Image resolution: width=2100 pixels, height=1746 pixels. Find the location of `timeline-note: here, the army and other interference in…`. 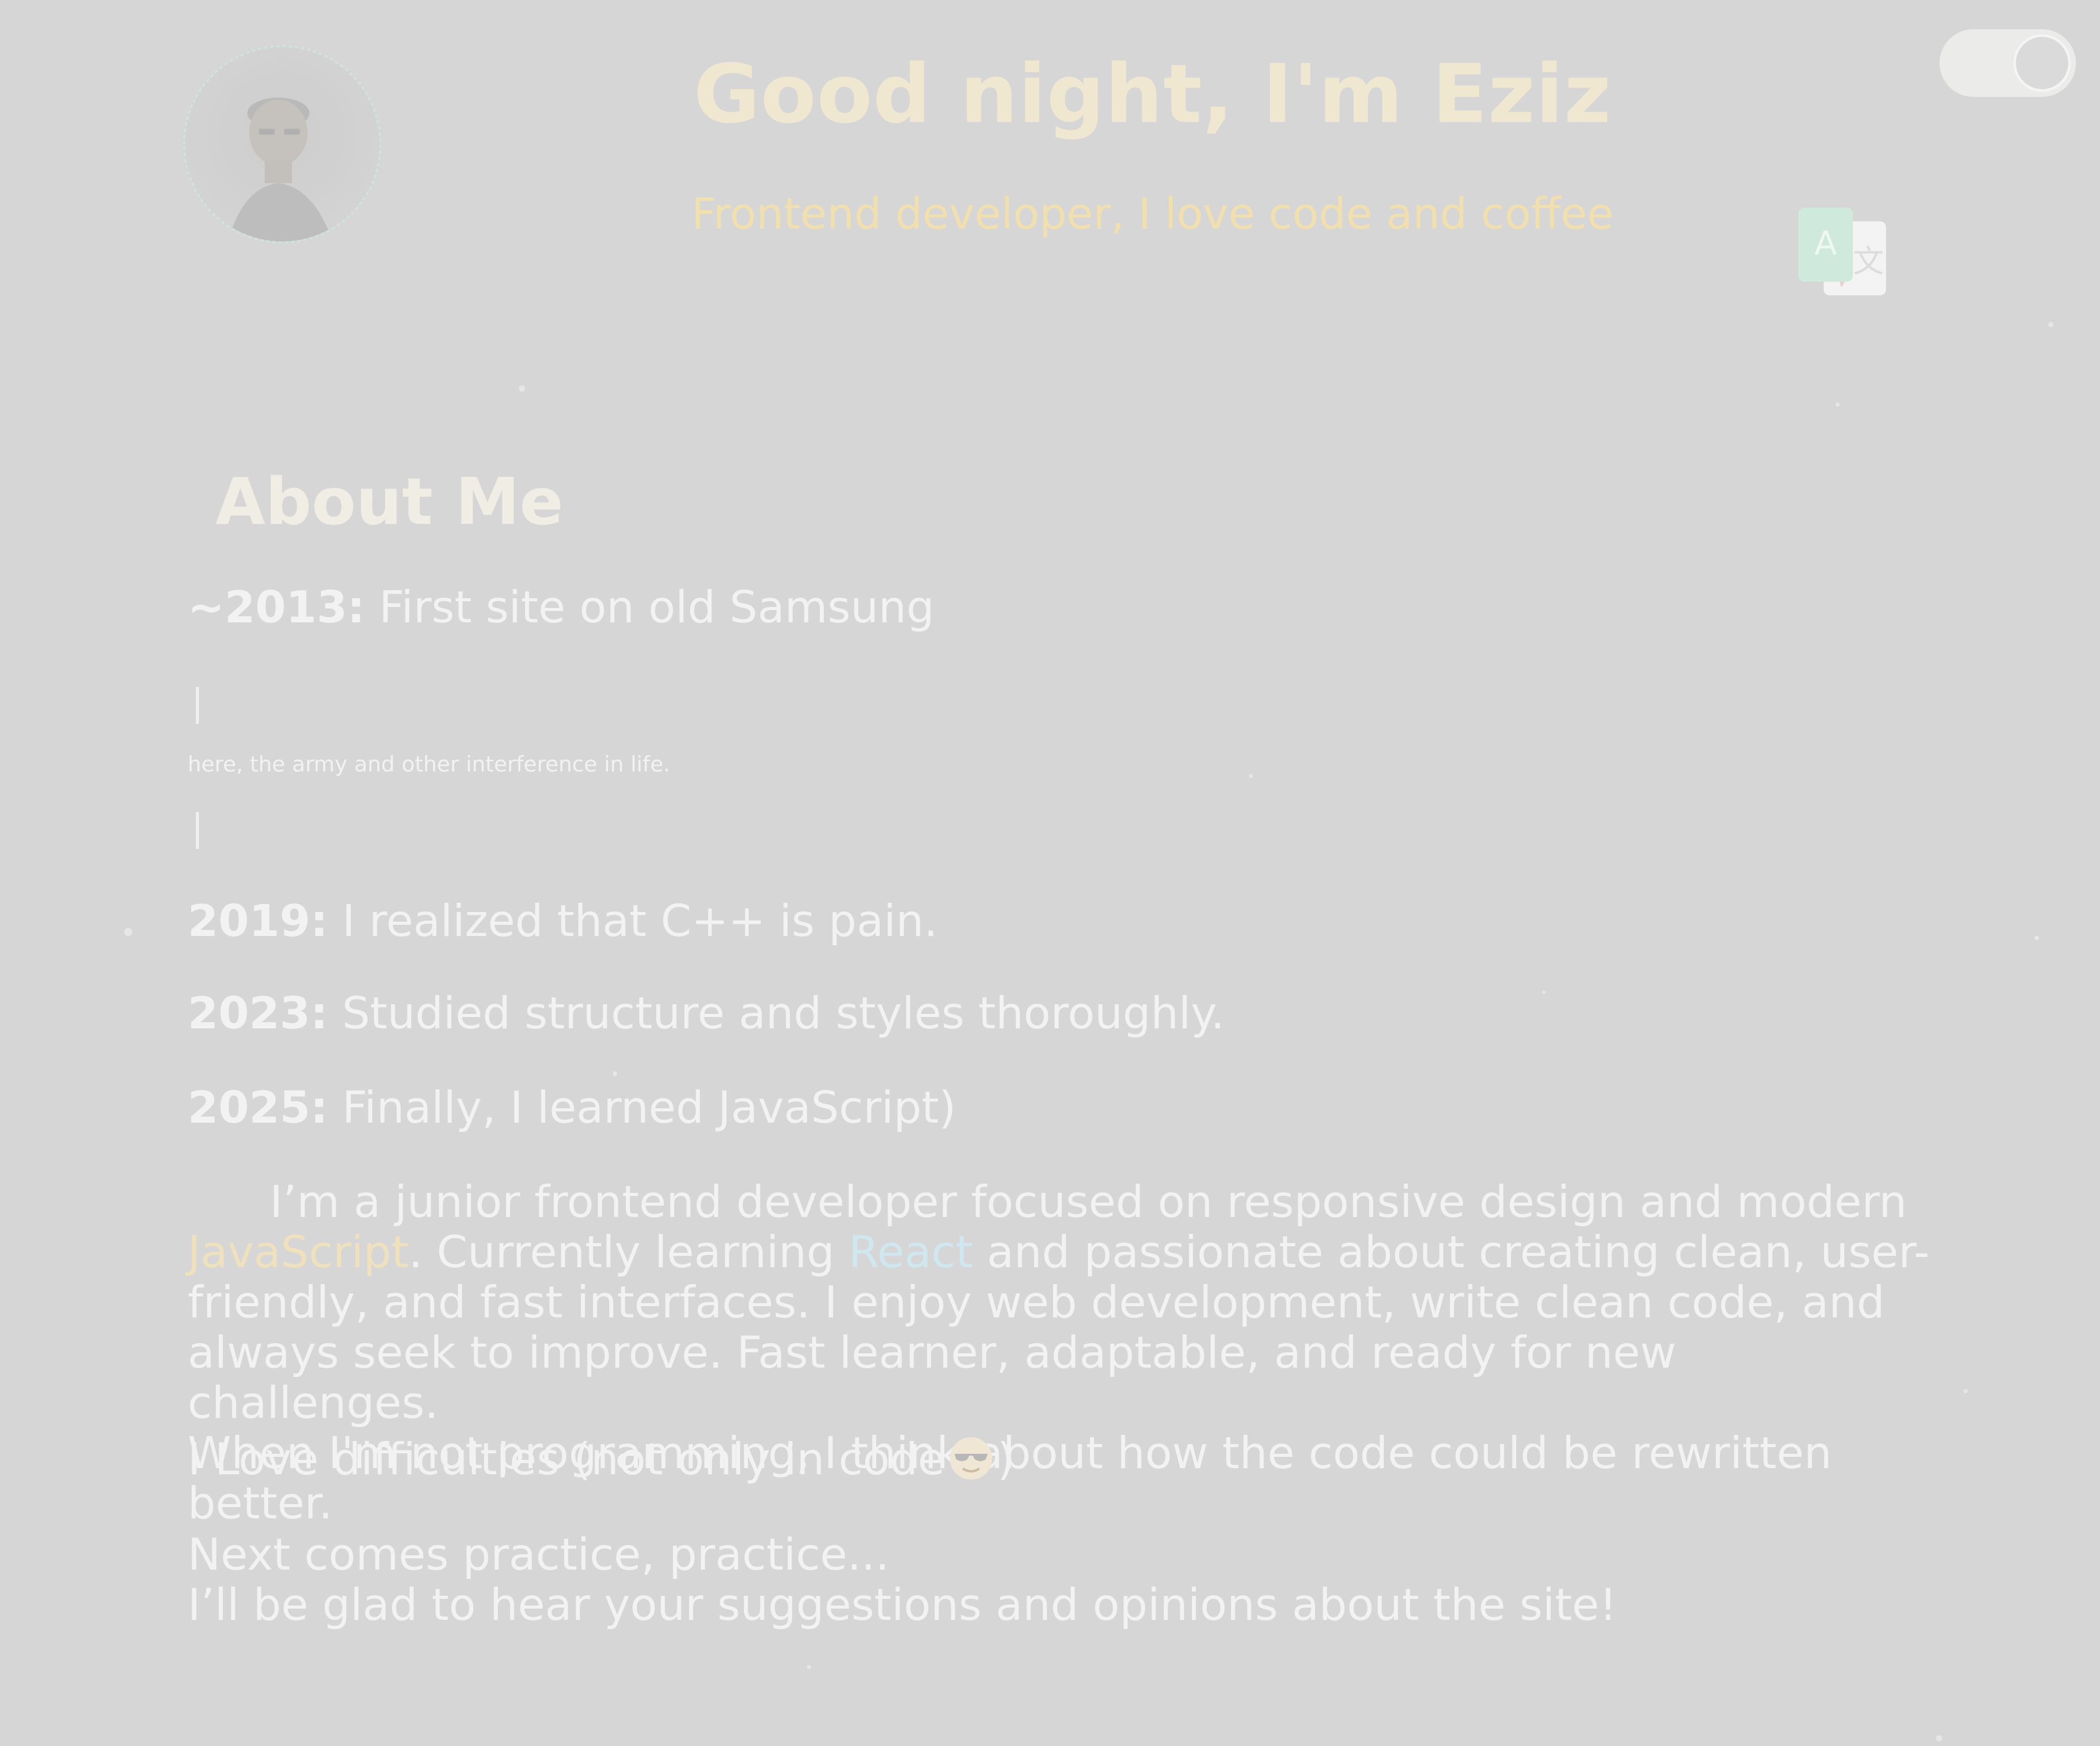

timeline-note: here, the army and other interference in… is located at coordinates (429, 765).